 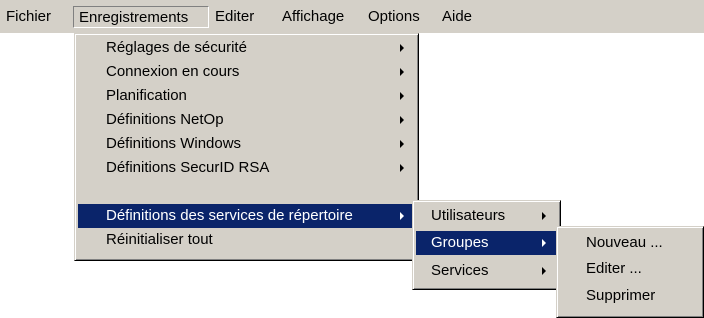 I want to click on menu-aide: Aide, so click(x=461, y=17).